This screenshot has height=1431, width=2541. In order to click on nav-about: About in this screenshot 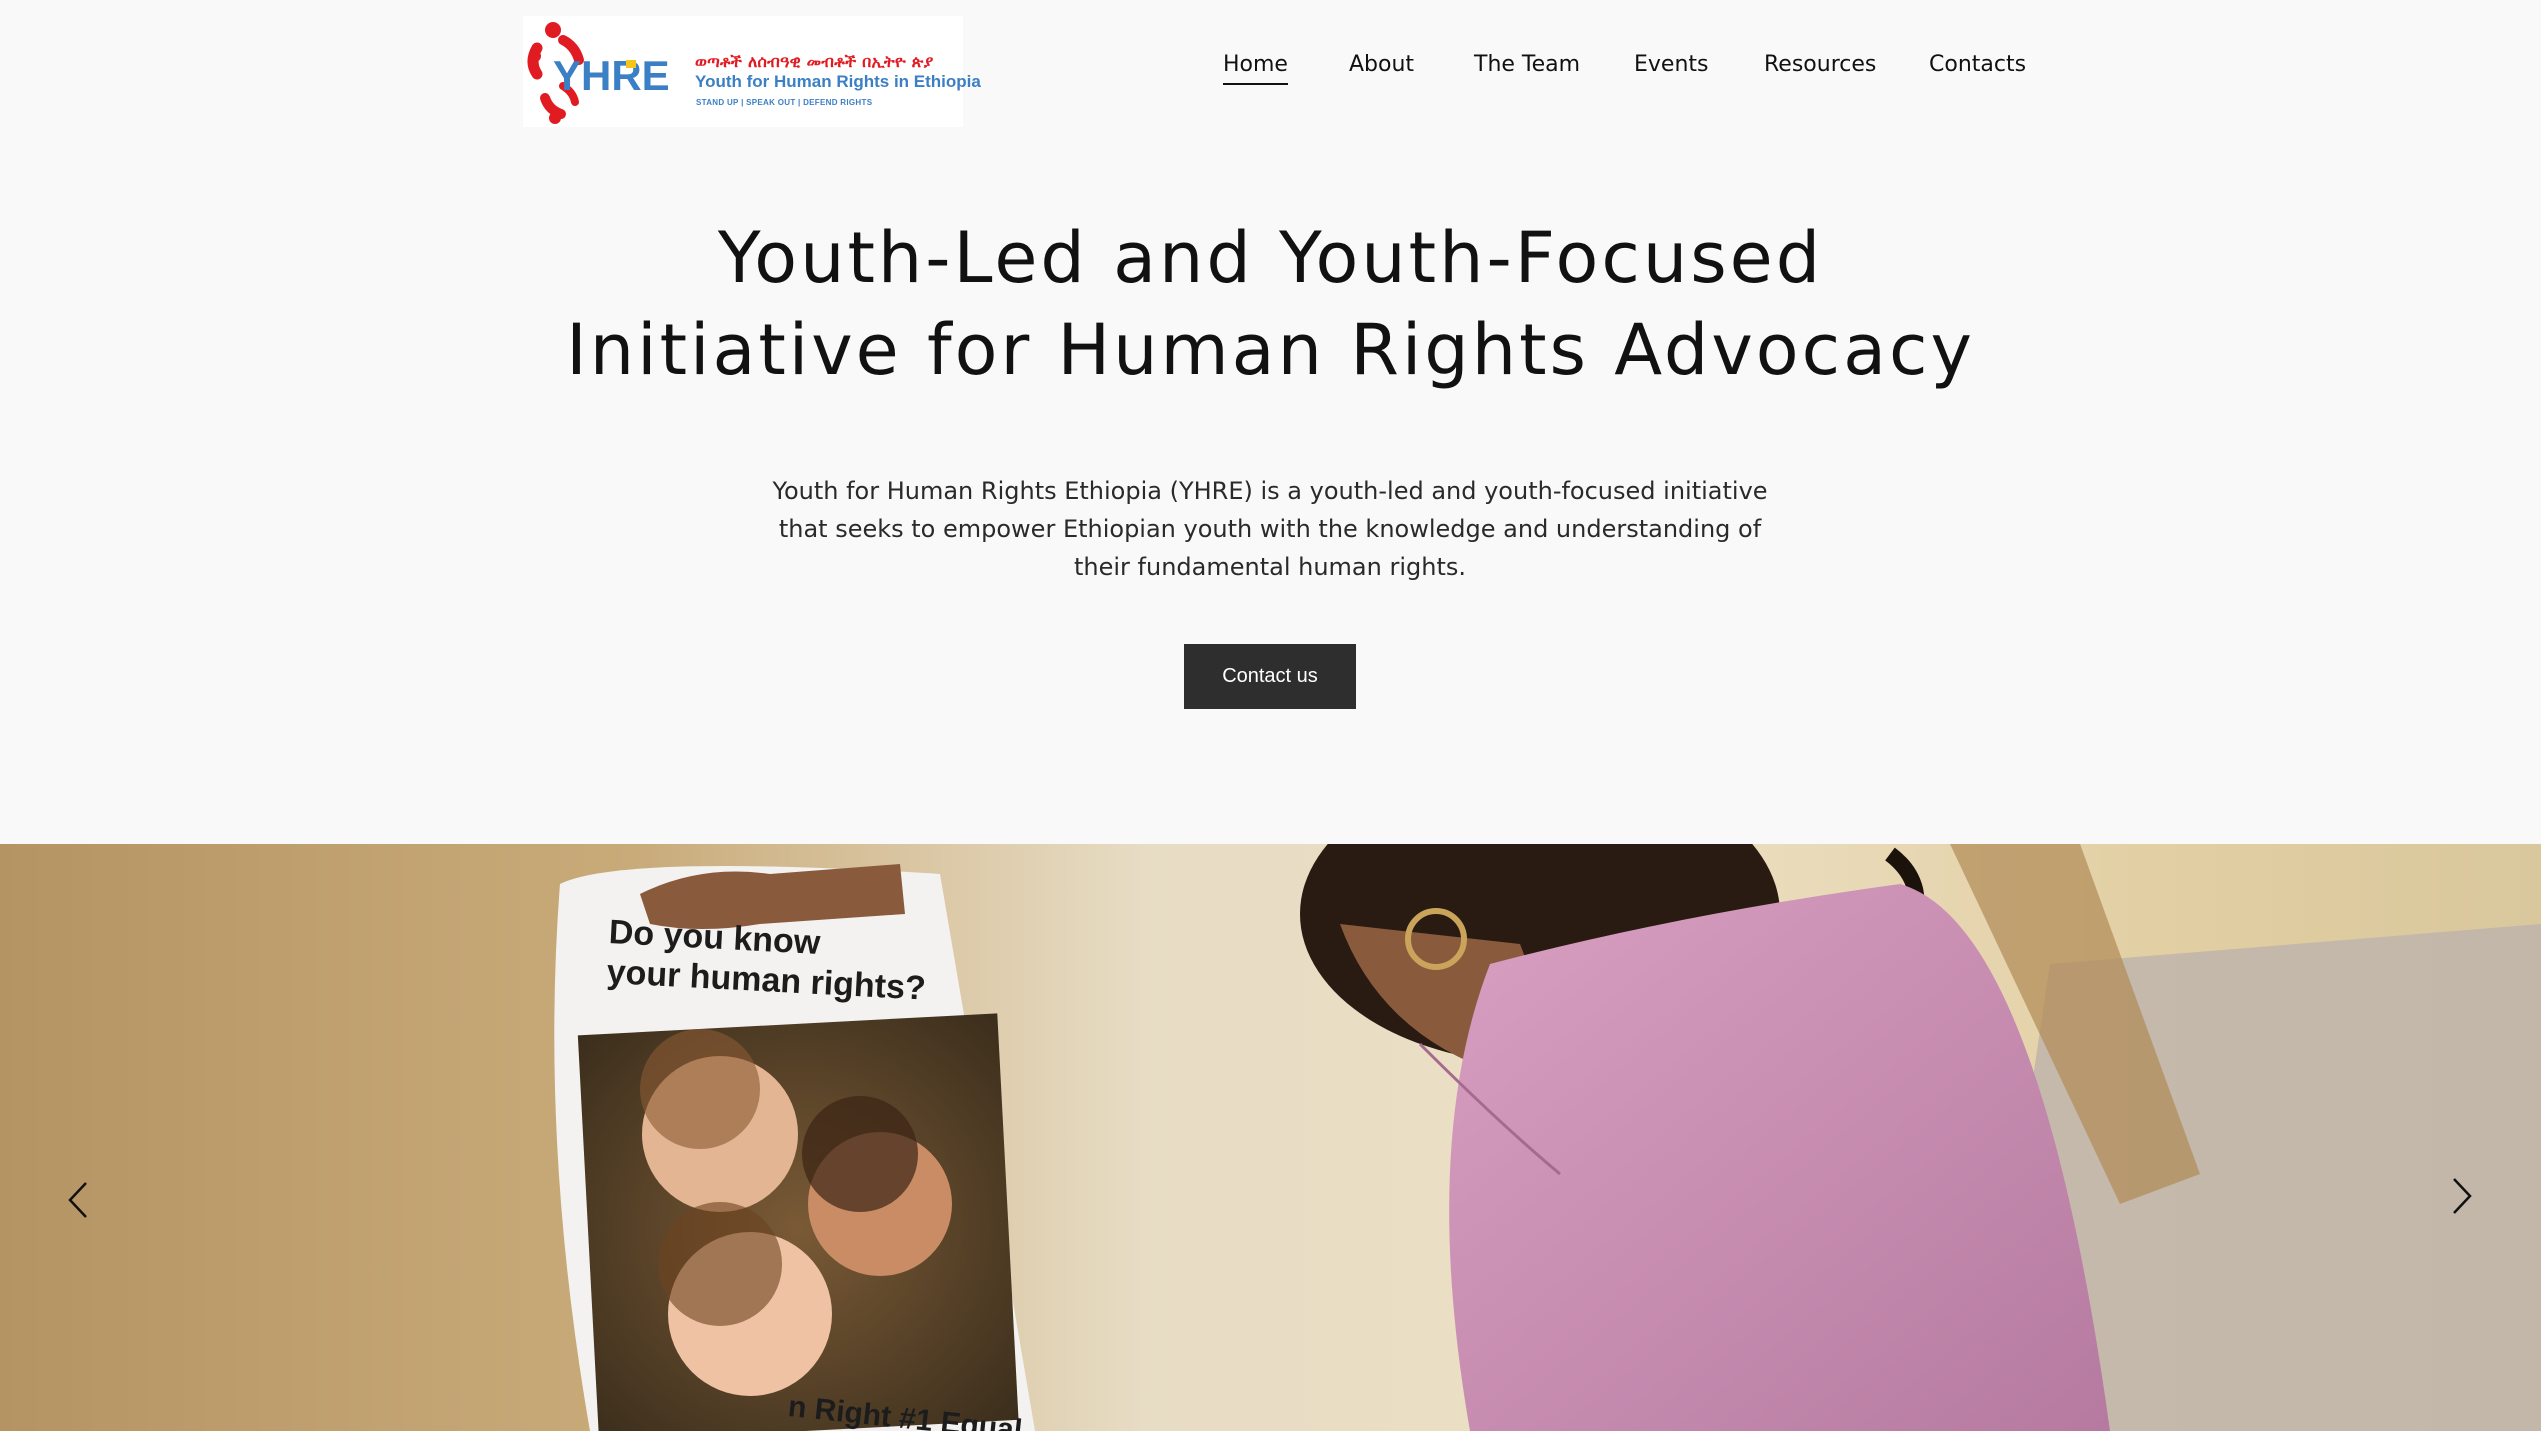, I will do `click(1381, 67)`.